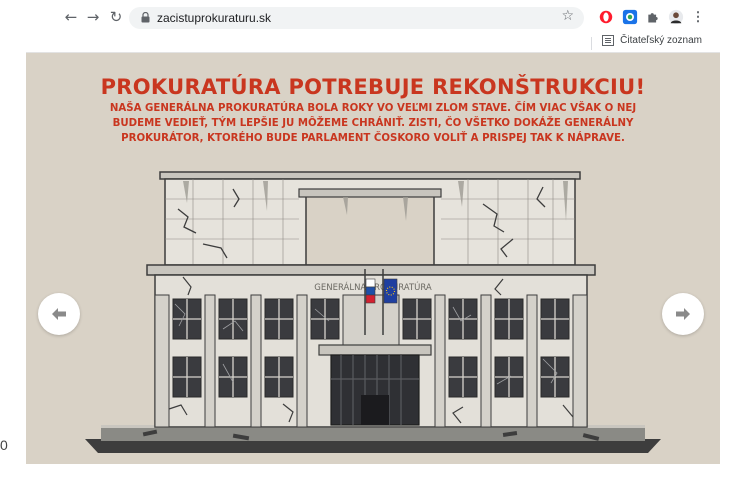 The image size is (729, 485). I want to click on flag-eu, so click(390, 291).